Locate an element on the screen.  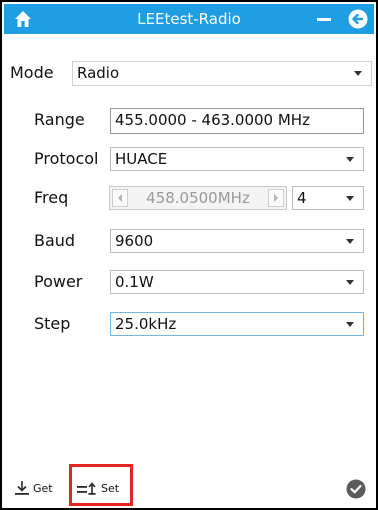
increment-button is located at coordinates (276, 198).